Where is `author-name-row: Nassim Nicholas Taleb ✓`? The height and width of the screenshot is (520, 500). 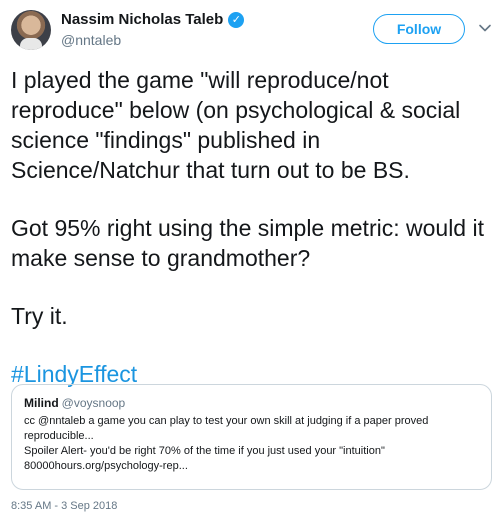 author-name-row: Nassim Nicholas Taleb ✓ is located at coordinates (153, 19).